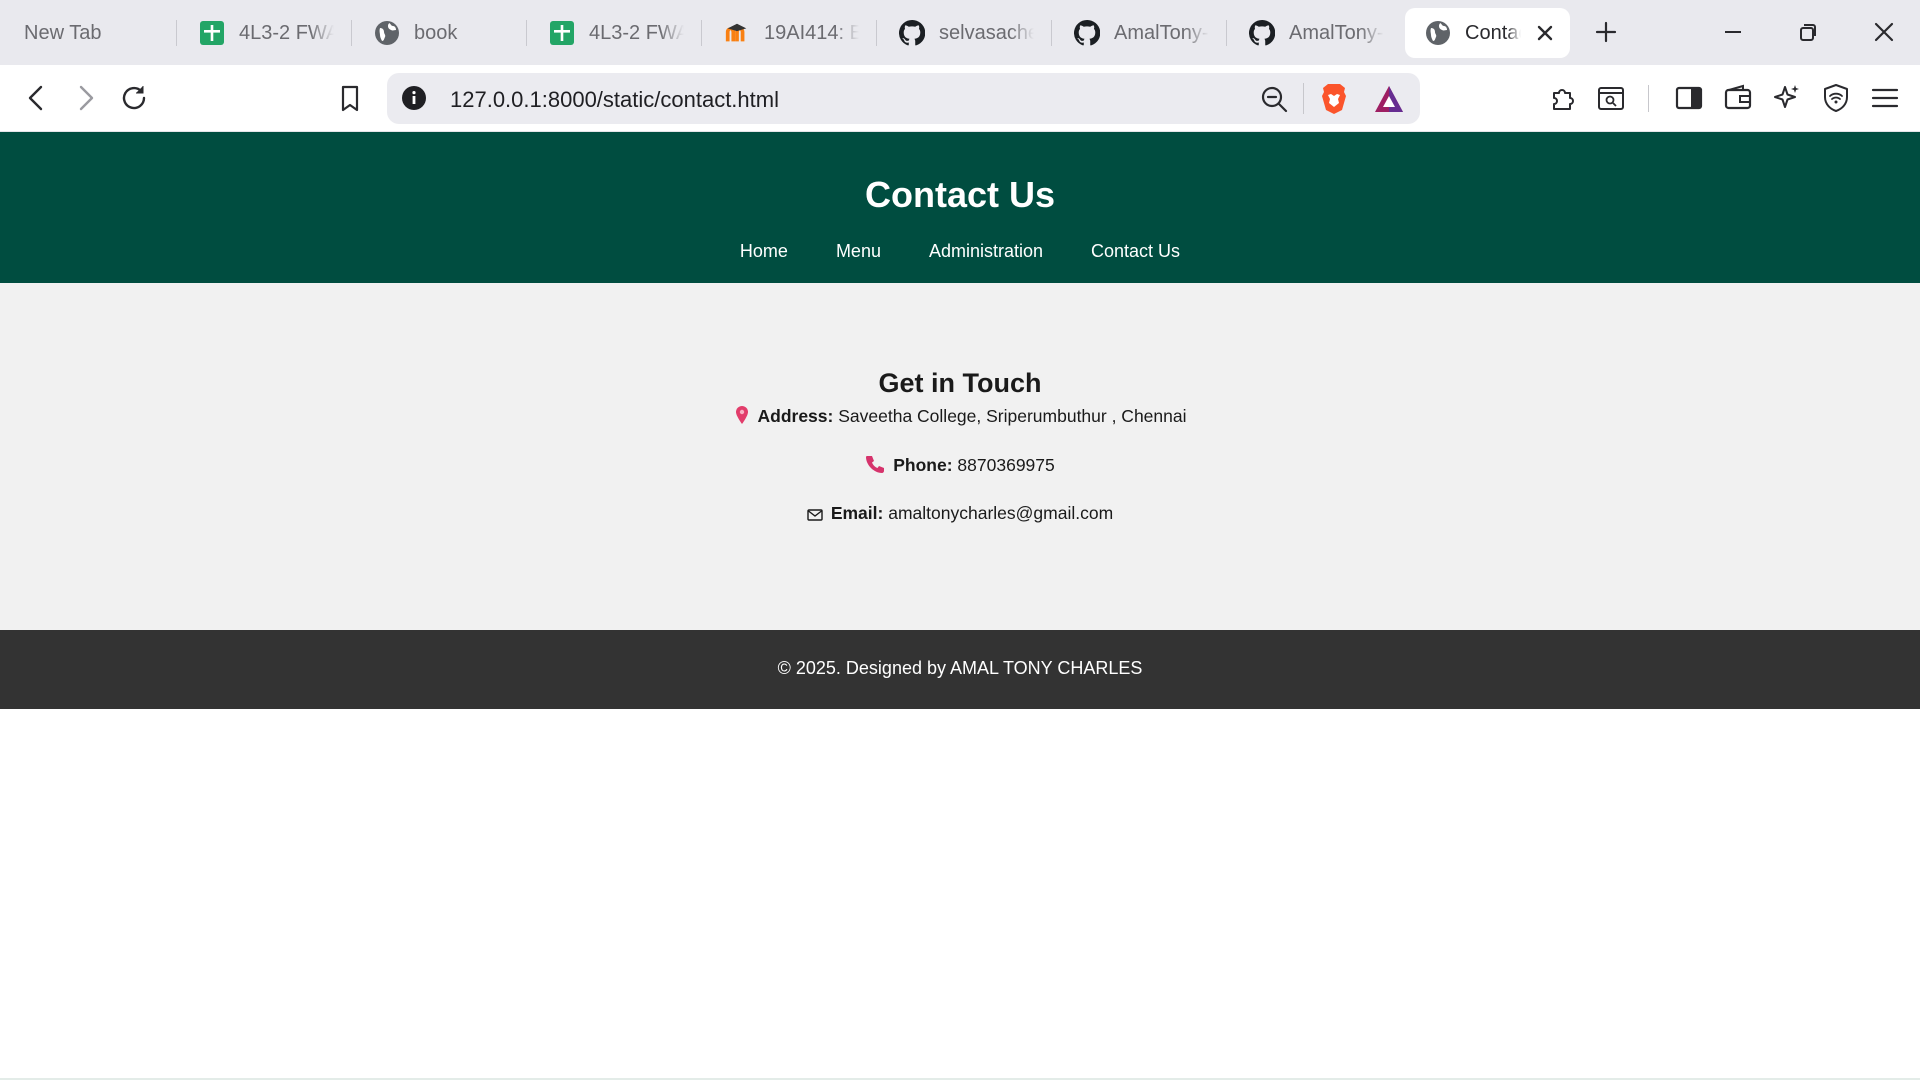 This screenshot has width=1920, height=1080. What do you see at coordinates (960, 383) in the screenshot?
I see `contact-heading: Get in Touch` at bounding box center [960, 383].